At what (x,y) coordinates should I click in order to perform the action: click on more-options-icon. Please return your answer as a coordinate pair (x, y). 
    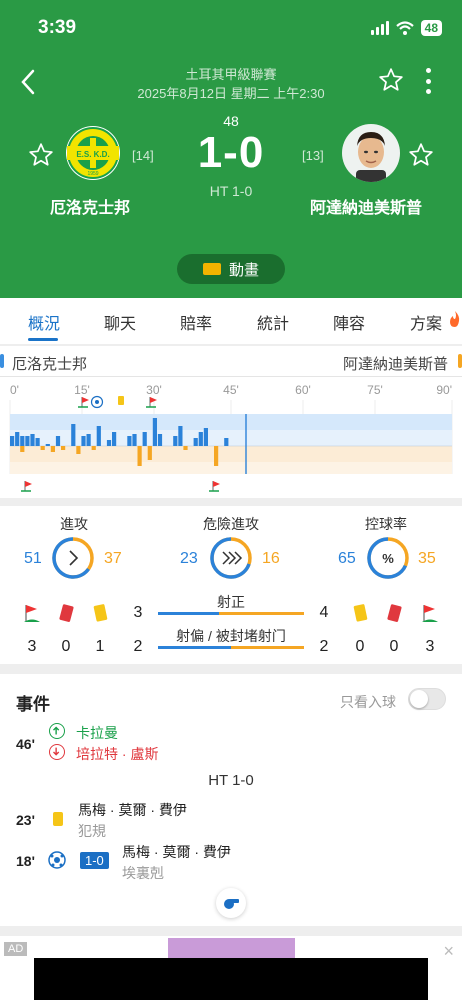
    Looking at the image, I should click on (428, 81).